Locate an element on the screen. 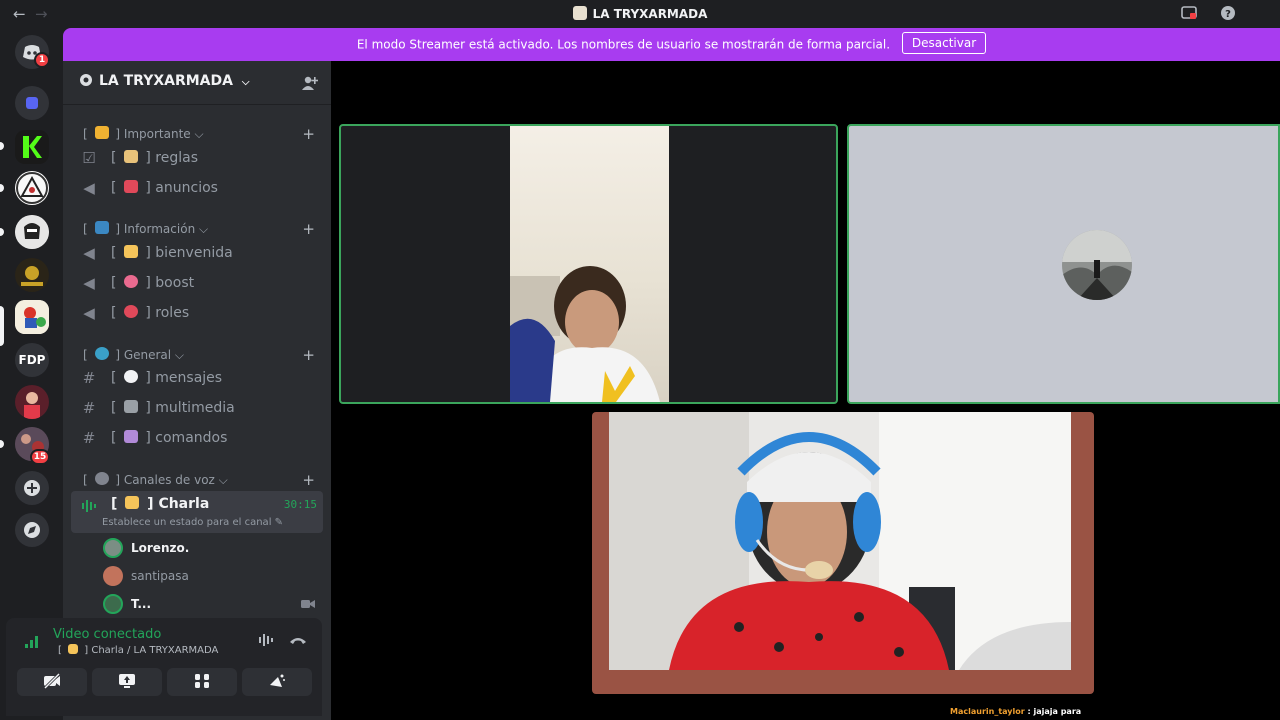 The height and width of the screenshot is (720, 1280). server-header: LA TRYXARMADA ⌵ is located at coordinates (197, 83).